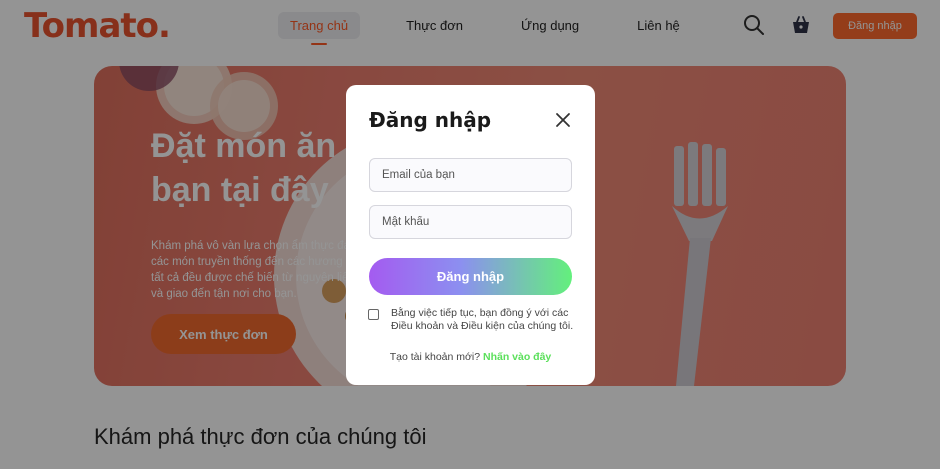 Image resolution: width=940 pixels, height=469 pixels. What do you see at coordinates (435, 357) in the screenshot?
I see `signup-prompt: Tạo tài khoản mới?` at bounding box center [435, 357].